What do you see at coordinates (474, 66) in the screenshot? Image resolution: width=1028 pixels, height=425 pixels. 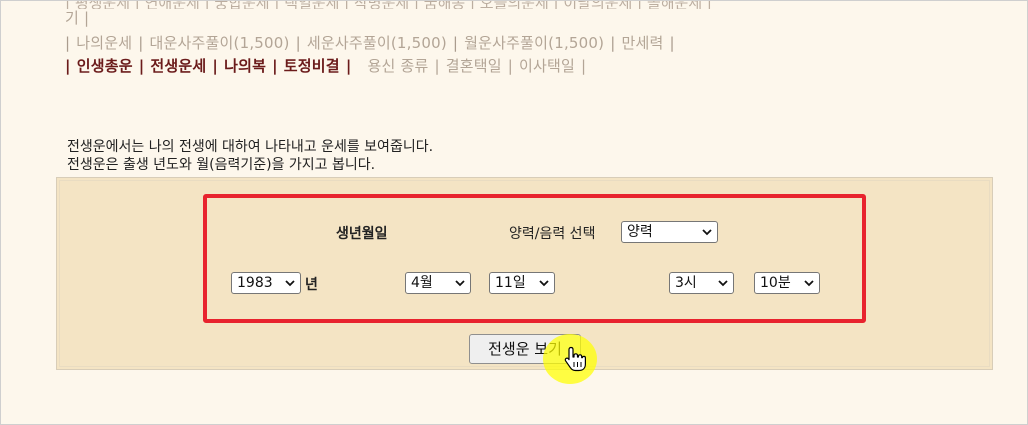 I see `nav-link-wedding-date: 결혼택일` at bounding box center [474, 66].